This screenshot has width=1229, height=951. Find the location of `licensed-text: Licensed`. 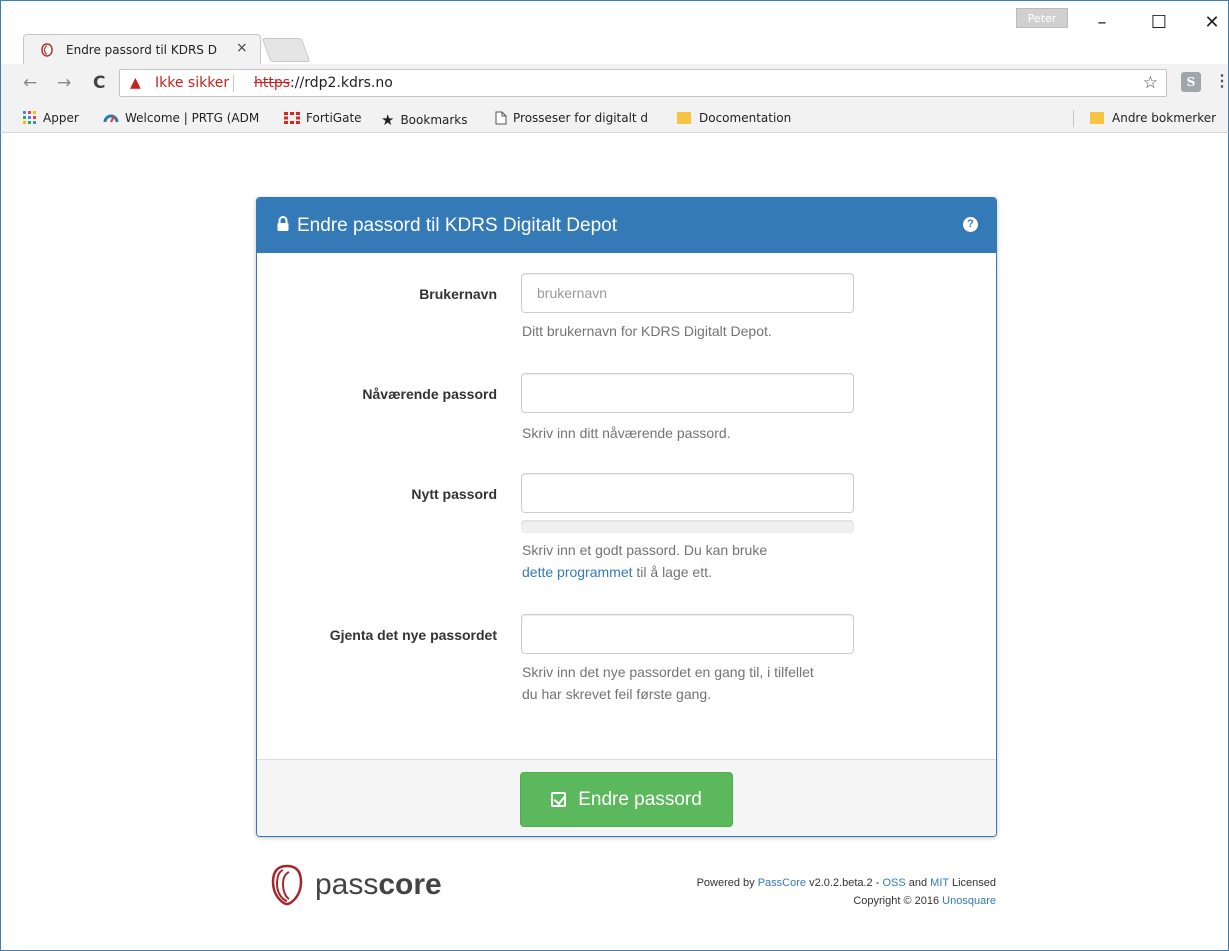

licensed-text: Licensed is located at coordinates (972, 883).